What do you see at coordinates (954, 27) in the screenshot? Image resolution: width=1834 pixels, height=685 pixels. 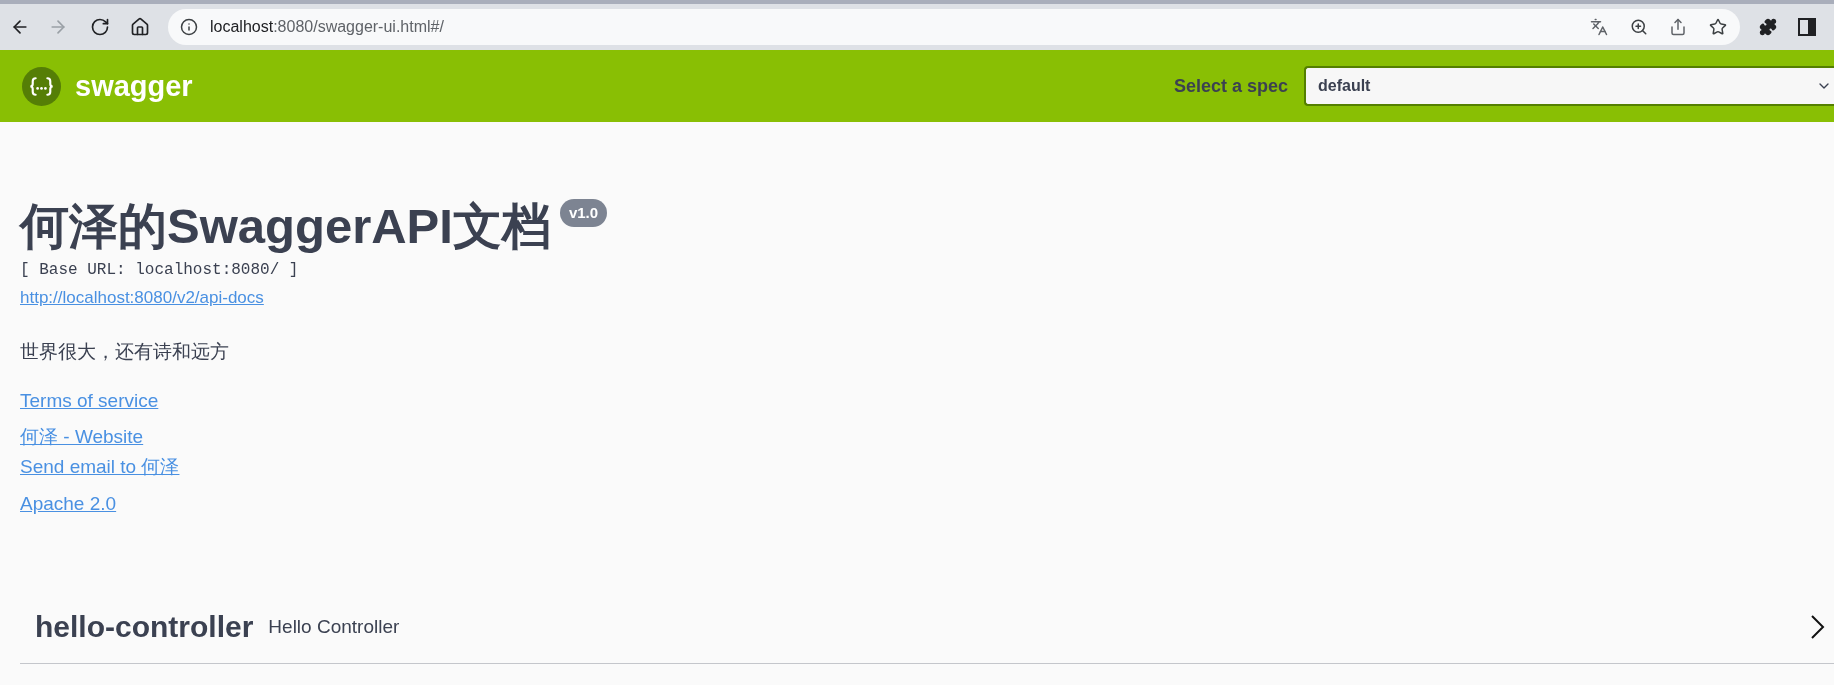 I see `address-bar: localhost:8080/swagger-ui.html#/` at bounding box center [954, 27].